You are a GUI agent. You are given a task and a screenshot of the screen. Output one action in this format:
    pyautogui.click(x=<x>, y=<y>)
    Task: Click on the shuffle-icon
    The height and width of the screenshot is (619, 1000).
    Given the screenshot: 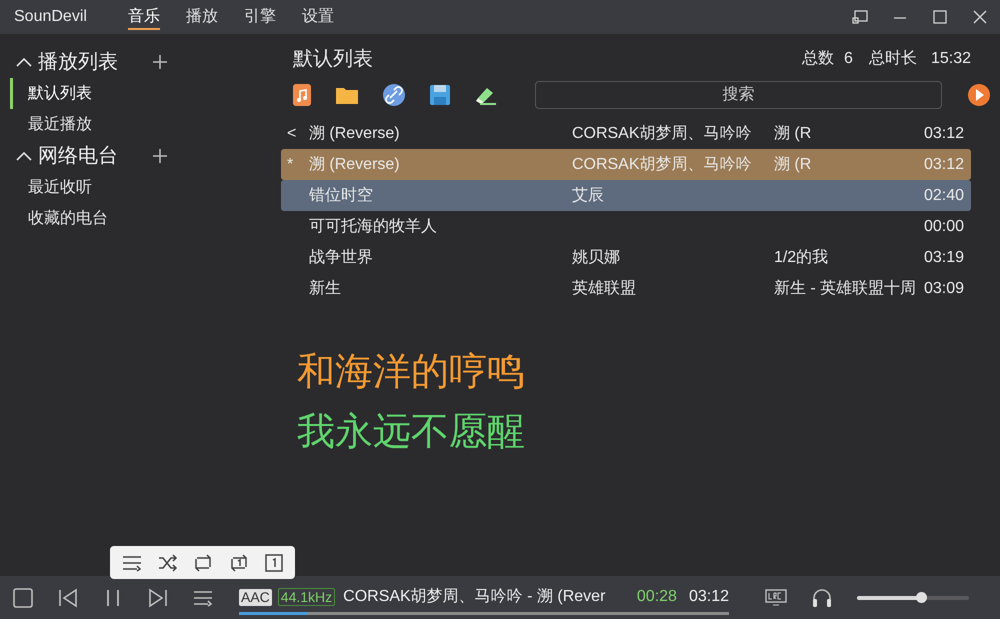 What is the action you would take?
    pyautogui.click(x=168, y=563)
    